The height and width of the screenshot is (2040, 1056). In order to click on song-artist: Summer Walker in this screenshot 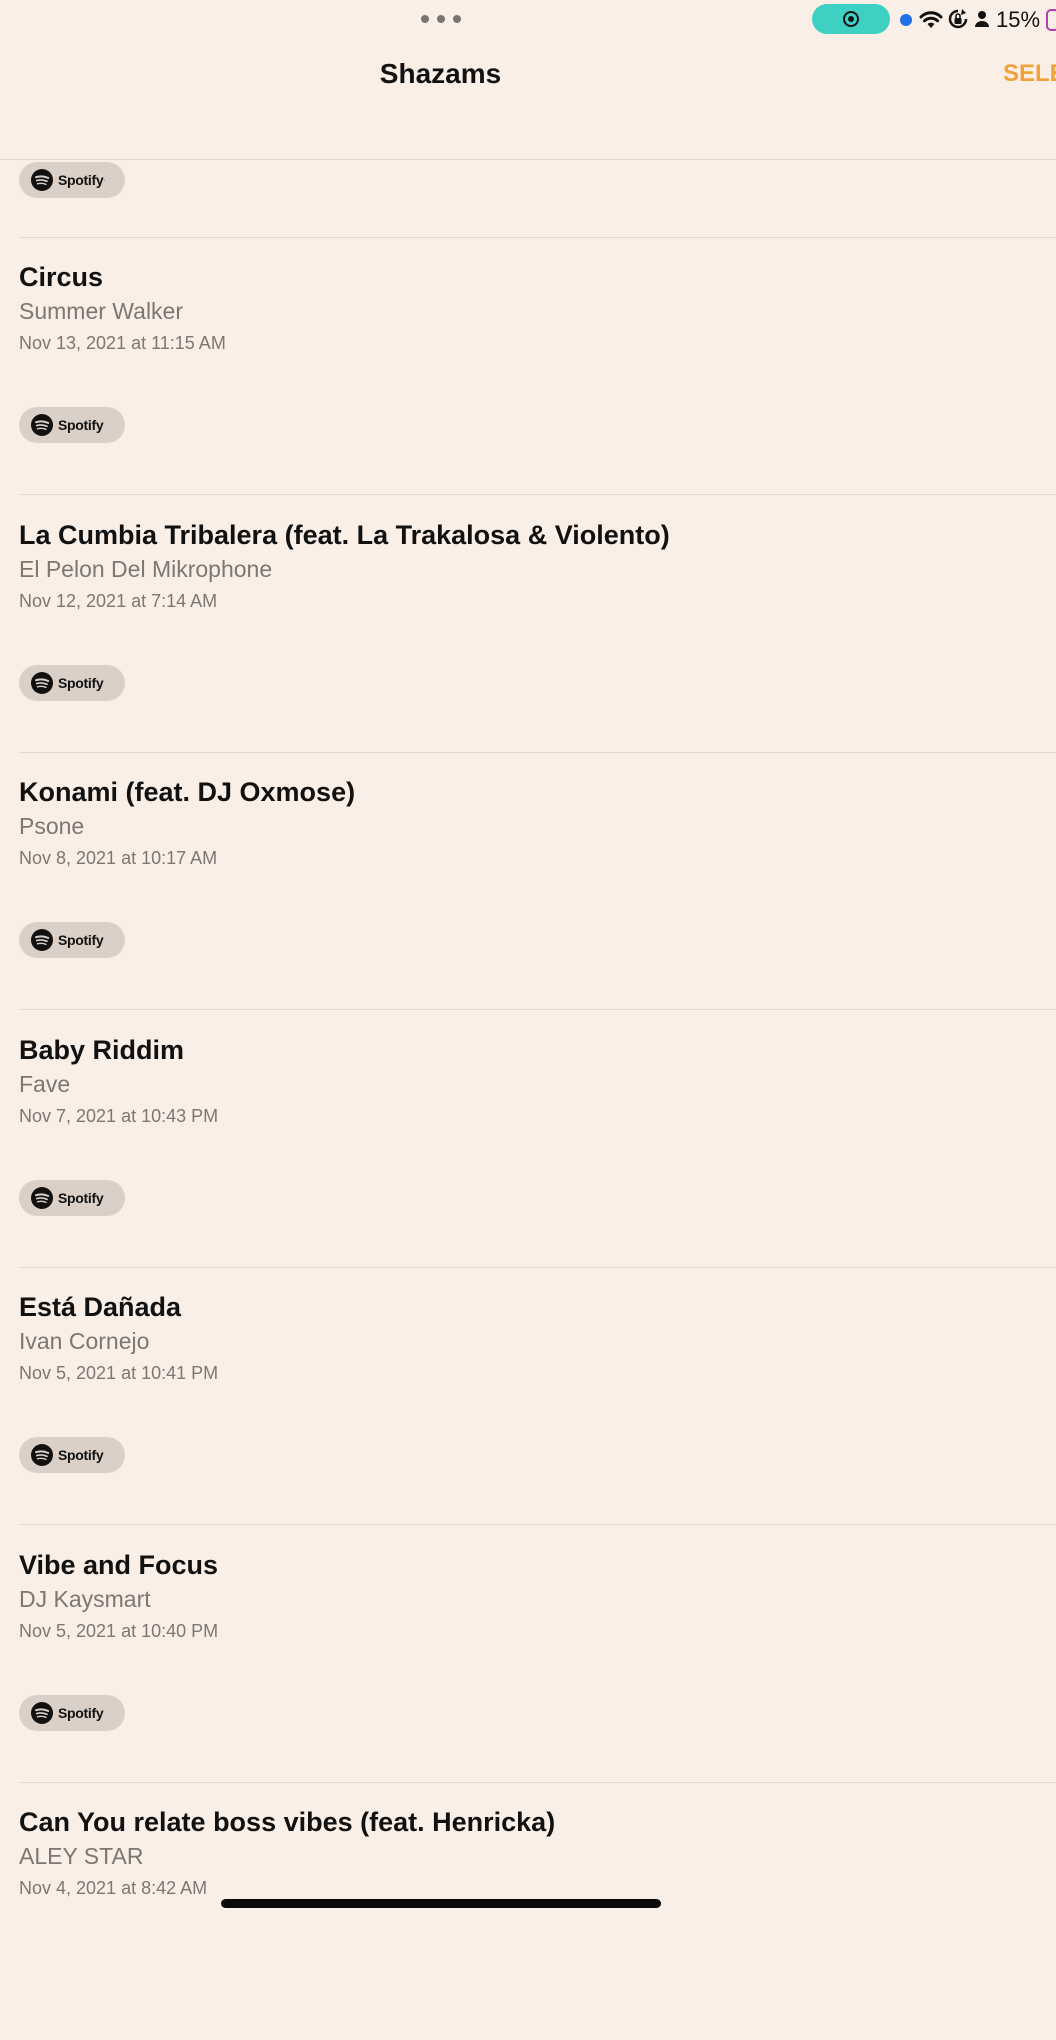, I will do `click(101, 311)`.